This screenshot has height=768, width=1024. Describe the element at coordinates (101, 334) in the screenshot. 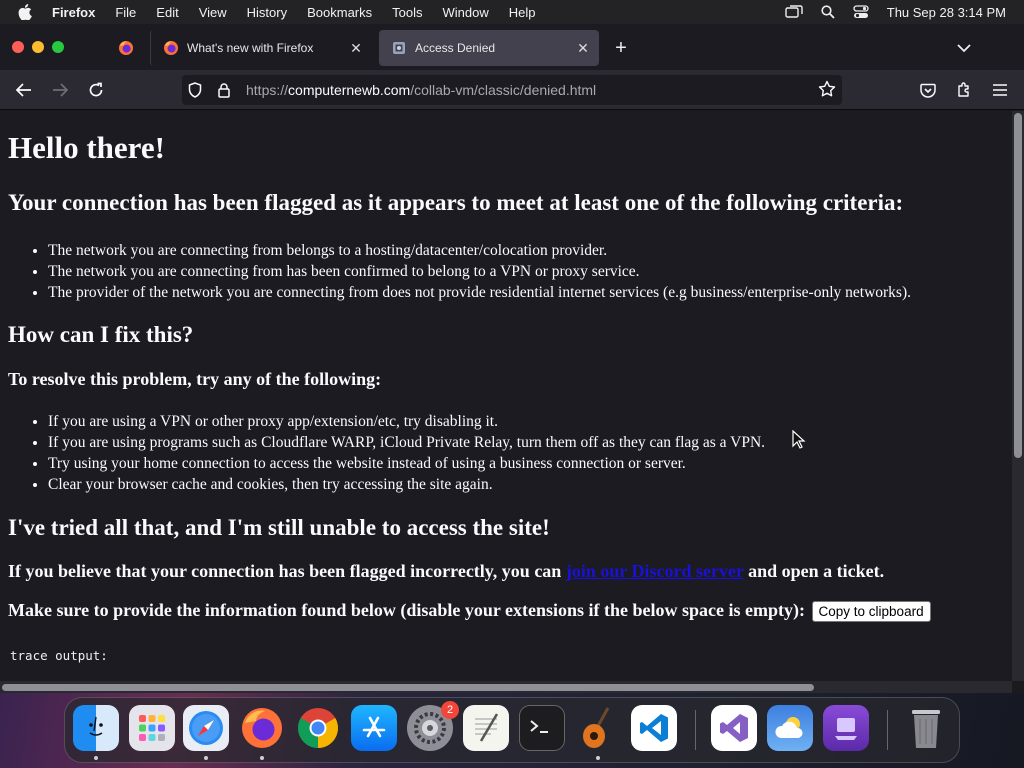

I see `fix-heading: How can I fix this?` at that location.